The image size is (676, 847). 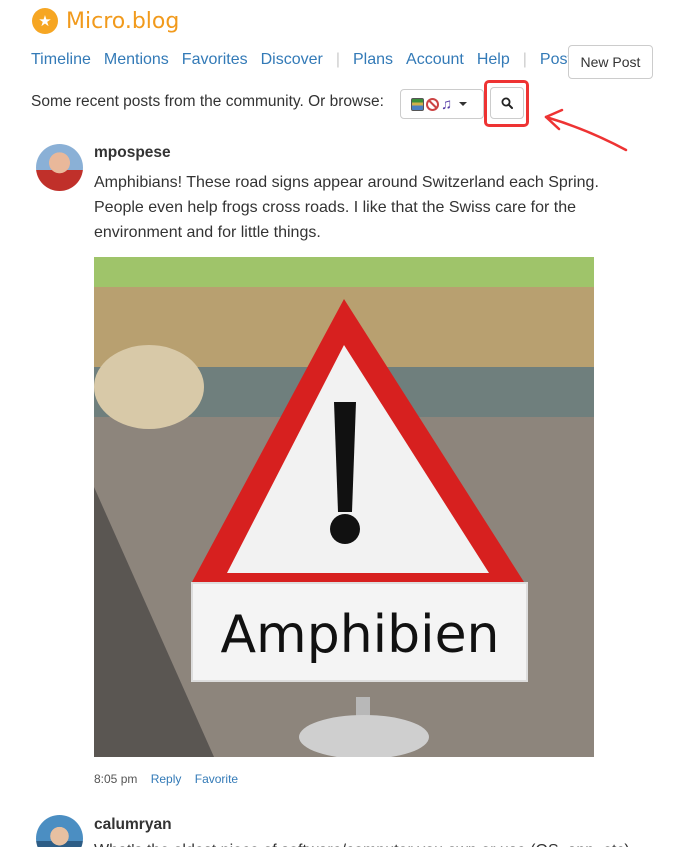 I want to click on post-time: 8:05 pm, so click(x=115, y=779).